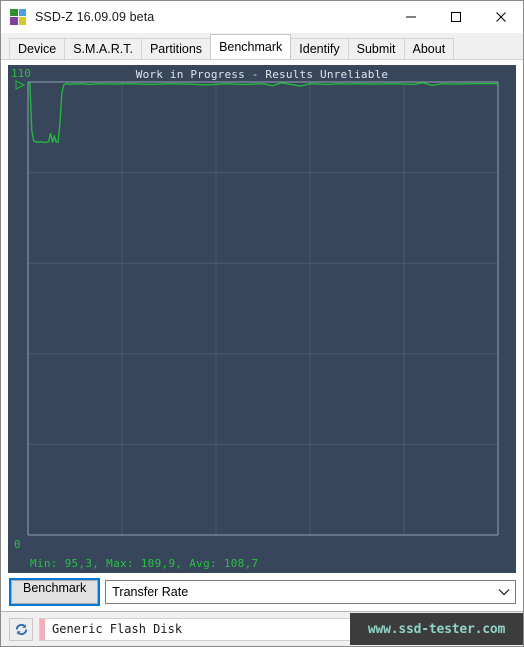  I want to click on minimize-icon, so click(410, 16).